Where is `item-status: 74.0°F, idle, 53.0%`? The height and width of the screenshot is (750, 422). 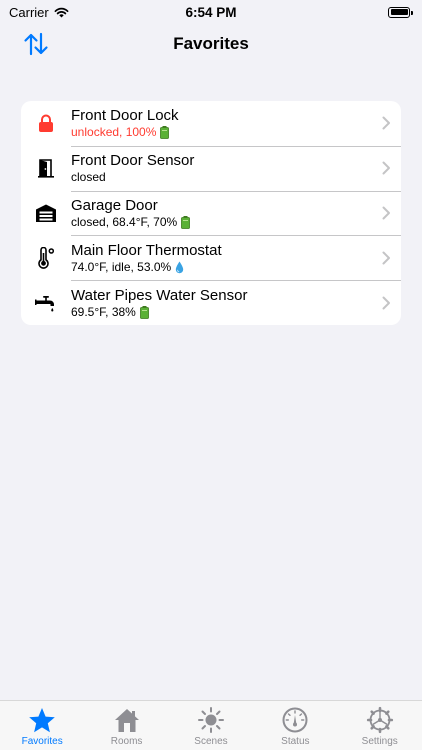
item-status: 74.0°F, idle, 53.0% is located at coordinates (221, 267).